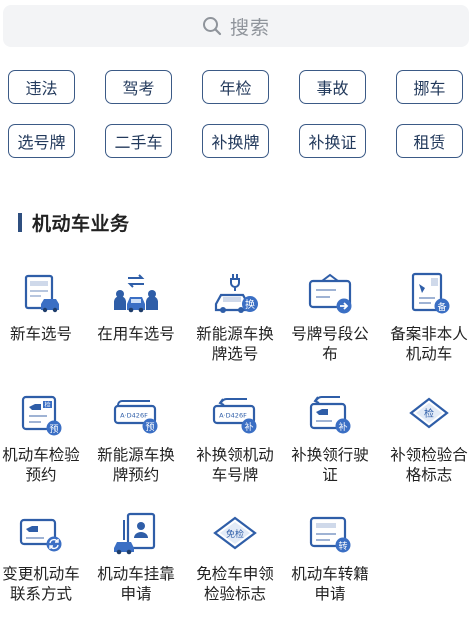 This screenshot has height=633, width=472. I want to click on plate-replace-icon: A·D426F 补, so click(234, 416).